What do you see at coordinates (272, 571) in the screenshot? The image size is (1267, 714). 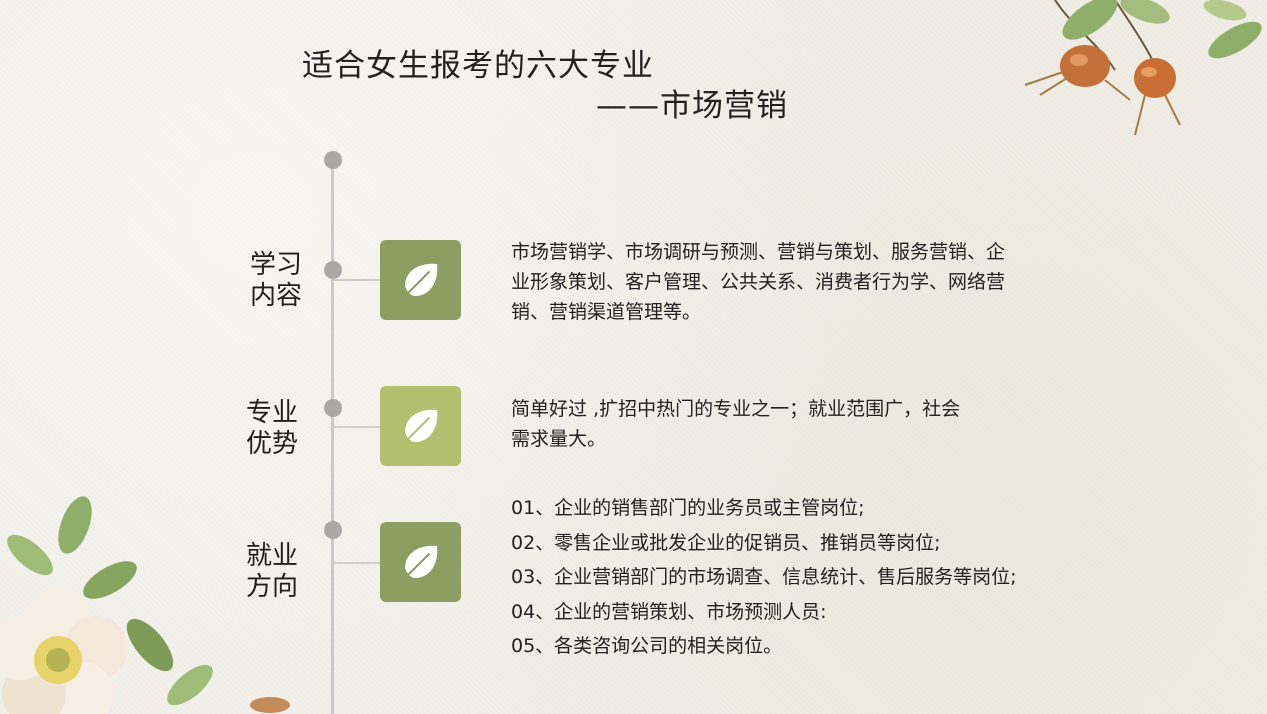 I see `section-label: 就业 方向` at bounding box center [272, 571].